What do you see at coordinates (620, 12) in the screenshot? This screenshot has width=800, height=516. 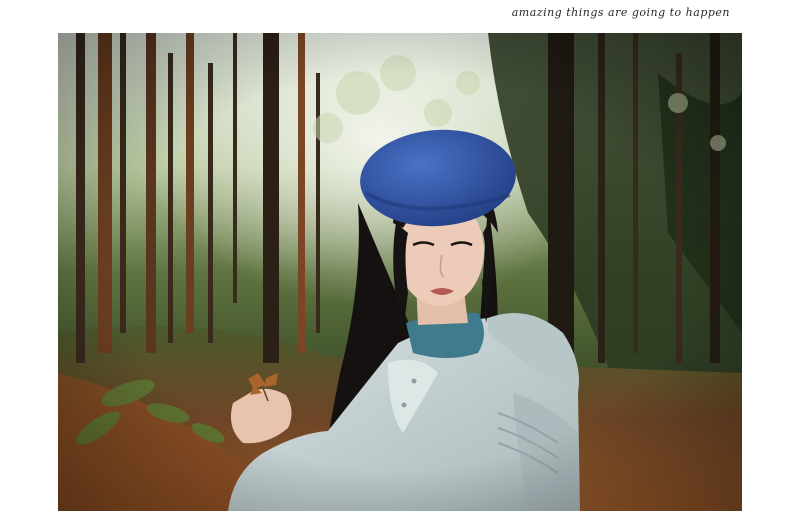 I see `handwritten-caption: amazing things are going to happen` at bounding box center [620, 12].